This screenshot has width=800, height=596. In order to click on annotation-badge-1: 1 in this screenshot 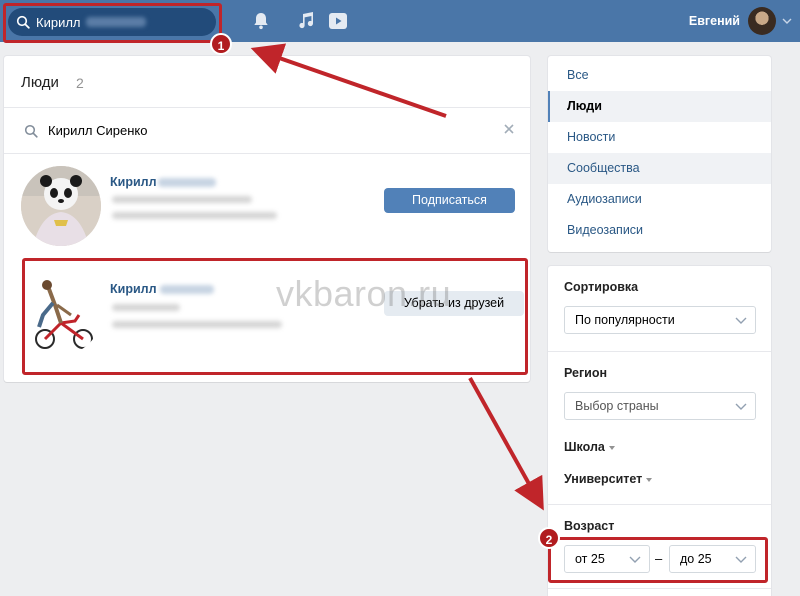, I will do `click(221, 44)`.